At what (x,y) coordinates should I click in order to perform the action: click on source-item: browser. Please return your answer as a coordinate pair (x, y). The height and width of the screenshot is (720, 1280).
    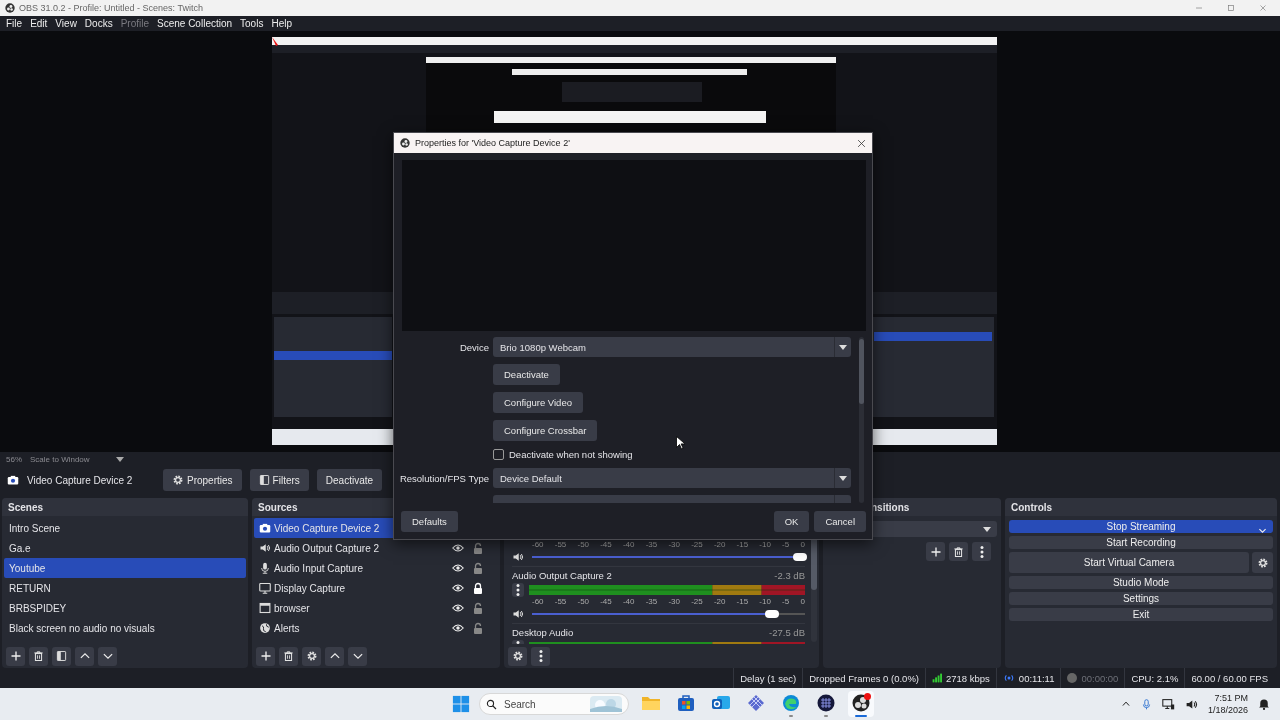
    Looking at the image, I should click on (376, 608).